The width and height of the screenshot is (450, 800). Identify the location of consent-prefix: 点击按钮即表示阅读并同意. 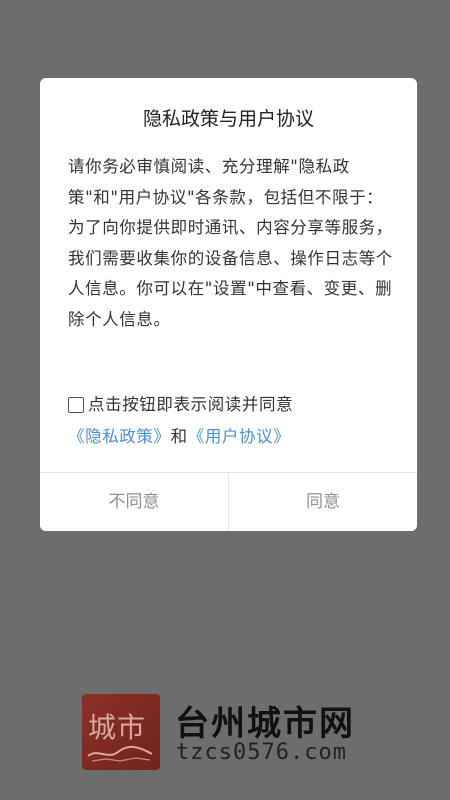
(191, 404).